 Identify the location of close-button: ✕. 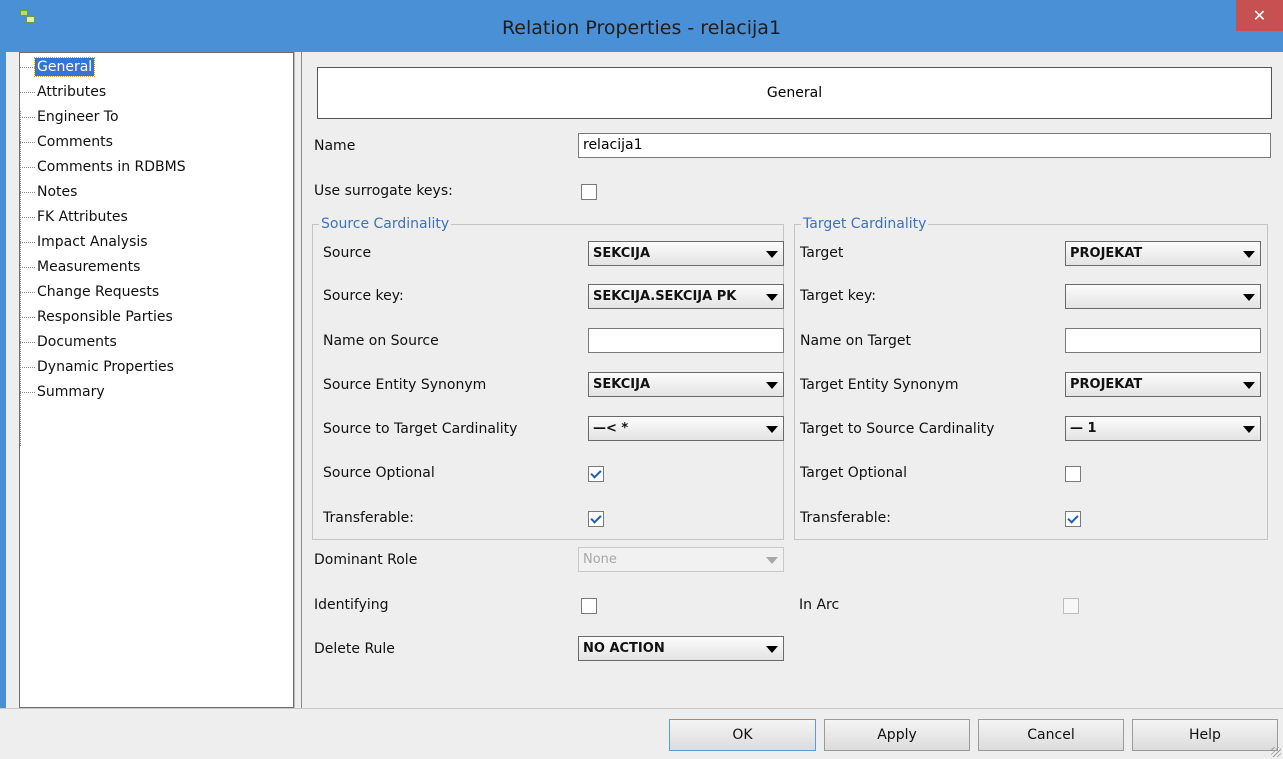
(1259, 15).